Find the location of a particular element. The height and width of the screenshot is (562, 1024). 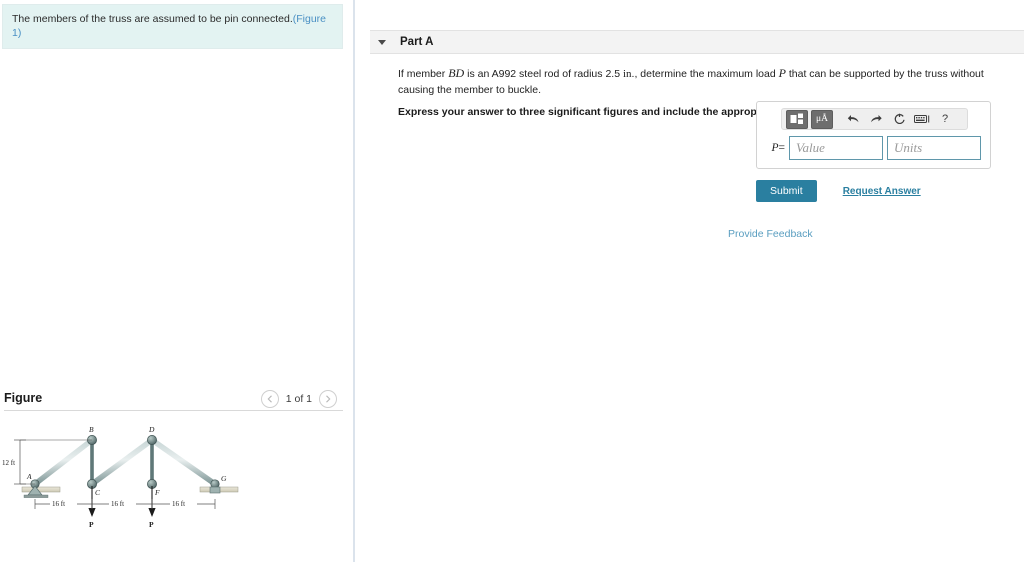

redo-icon is located at coordinates (876, 119).